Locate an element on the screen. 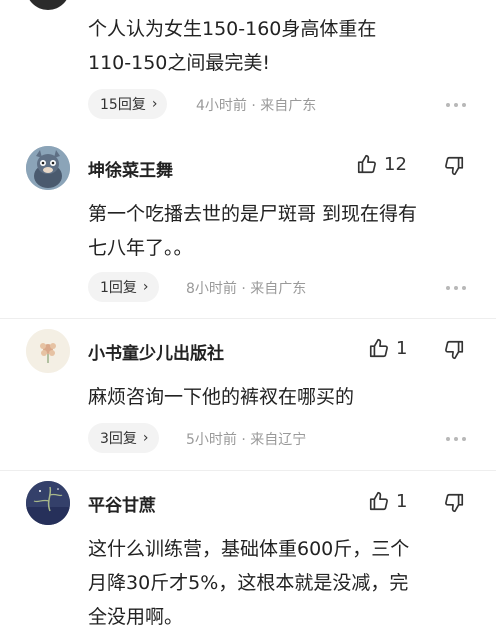  comment-line: 110-150之间最完美! is located at coordinates (179, 63).